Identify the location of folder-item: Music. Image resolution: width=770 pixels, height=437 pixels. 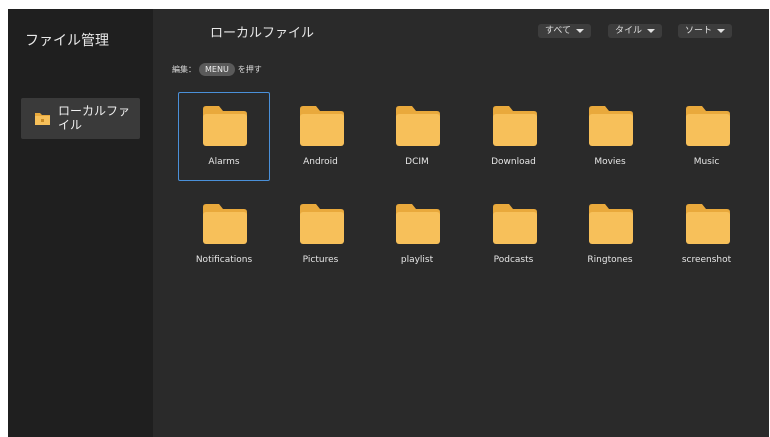
(707, 136).